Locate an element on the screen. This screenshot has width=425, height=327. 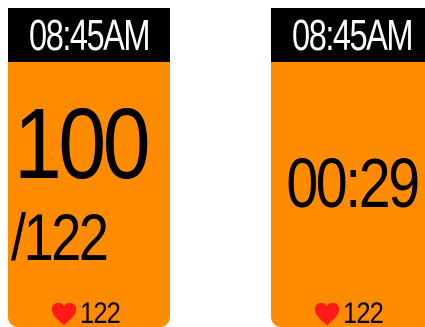
max-heart-rate: /122 is located at coordinates (60, 237).